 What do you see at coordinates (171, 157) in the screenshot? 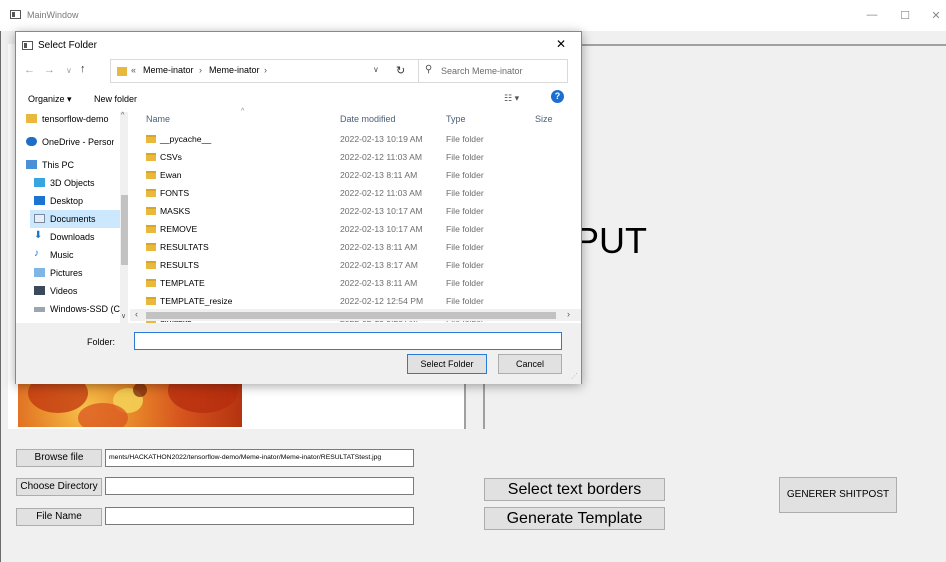
I see `file-name: CSVs` at bounding box center [171, 157].